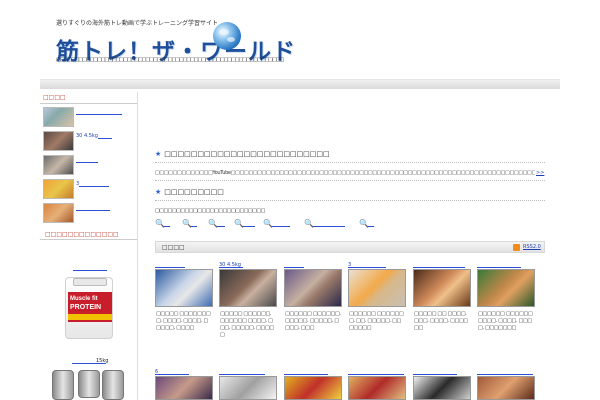 The width and height of the screenshot is (600, 400). I want to click on article-caption: □□□□□□ □□□□□□. □□□□□. □□□□□. □□□□. □□□, so click(313, 321).